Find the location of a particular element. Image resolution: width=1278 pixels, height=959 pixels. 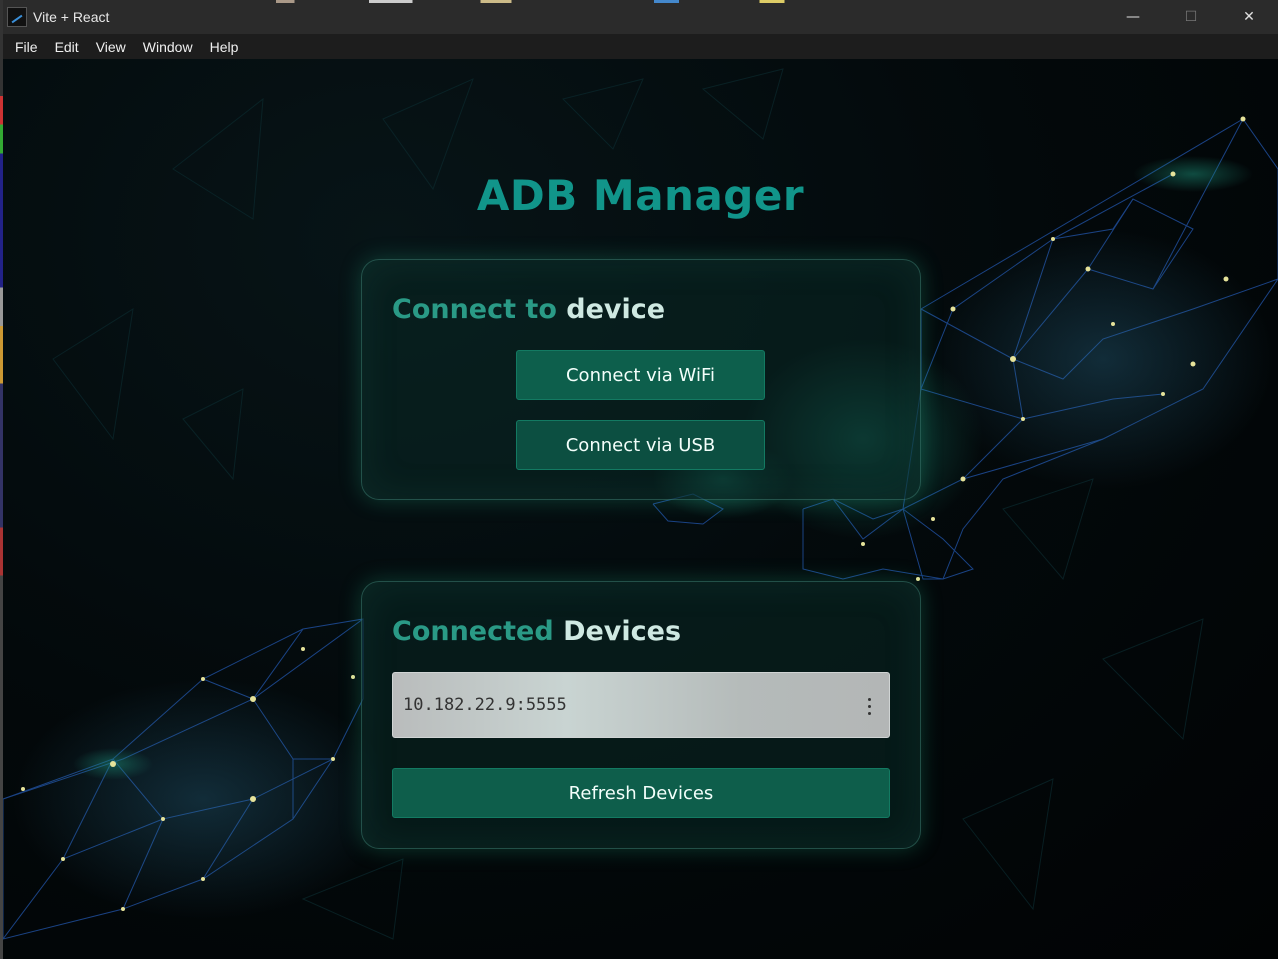

app-title: ADB Manager is located at coordinates (640, 195).